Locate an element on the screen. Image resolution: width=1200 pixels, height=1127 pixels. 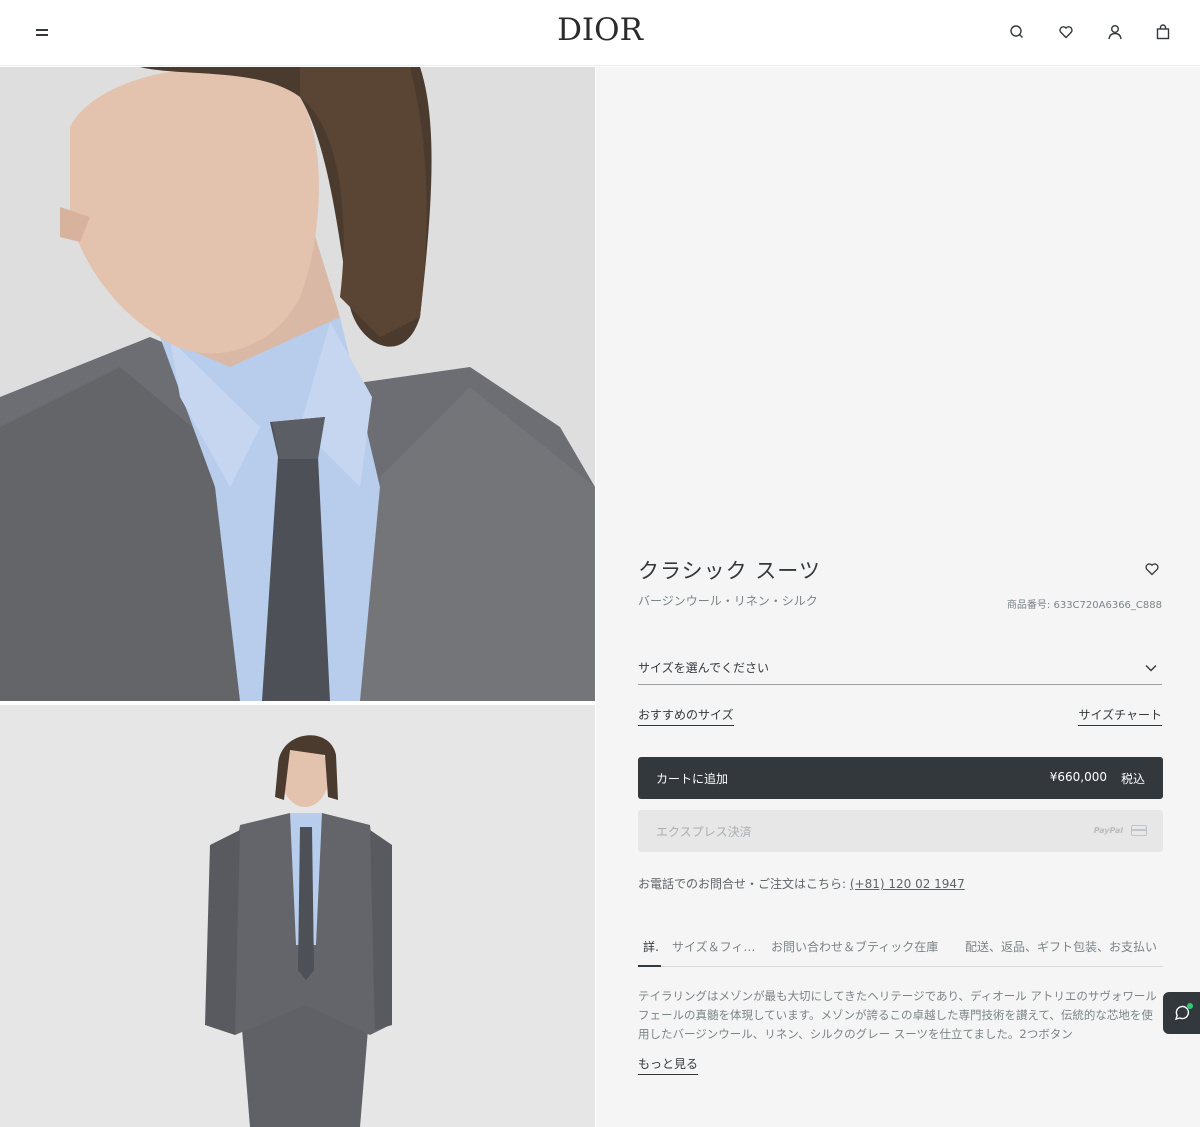
read-more-link: もっと見る is located at coordinates (668, 1065).